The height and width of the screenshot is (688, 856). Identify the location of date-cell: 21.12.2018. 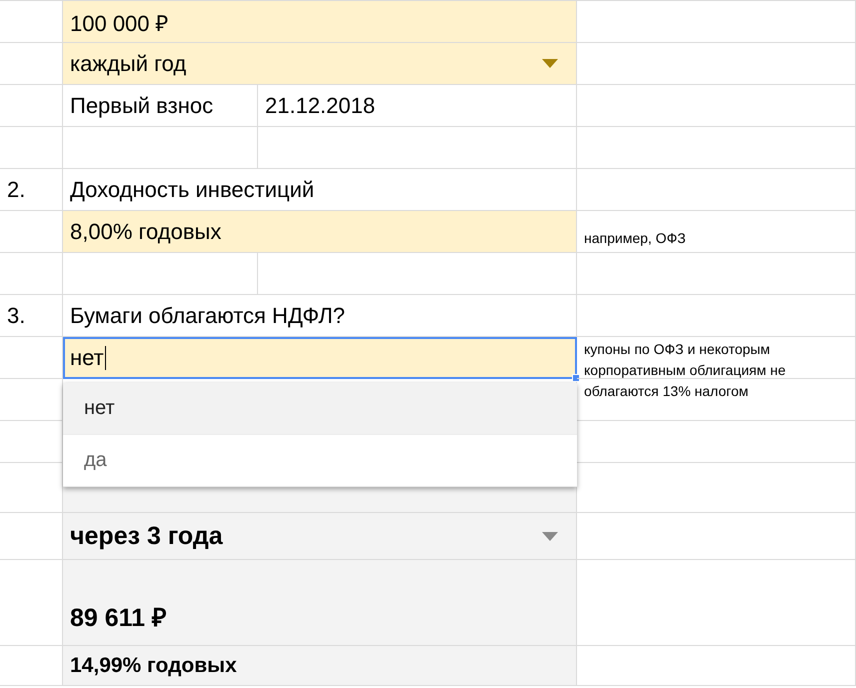
(417, 106).